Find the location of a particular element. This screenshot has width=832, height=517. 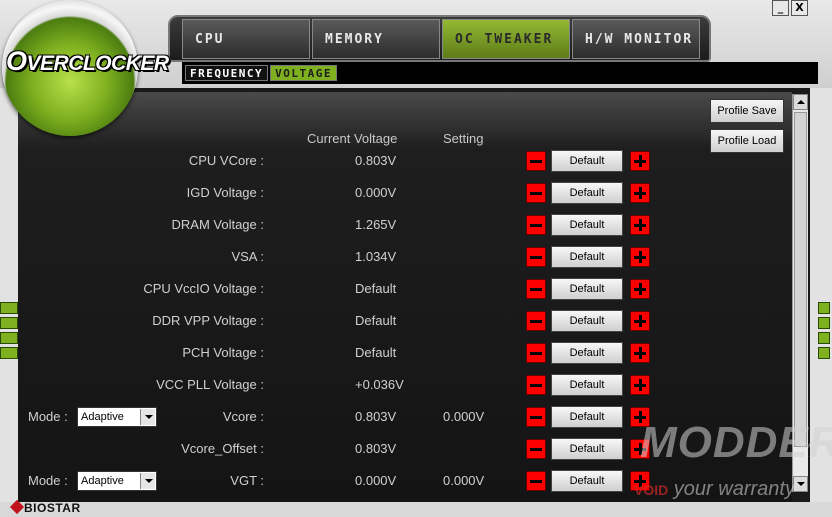

profile-save-button: Profile Save is located at coordinates (747, 111).